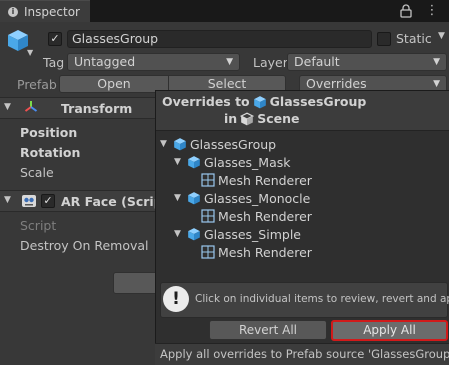 The image size is (449, 365). I want to click on gameobject-name-field: GlassesGroup, so click(219, 39).